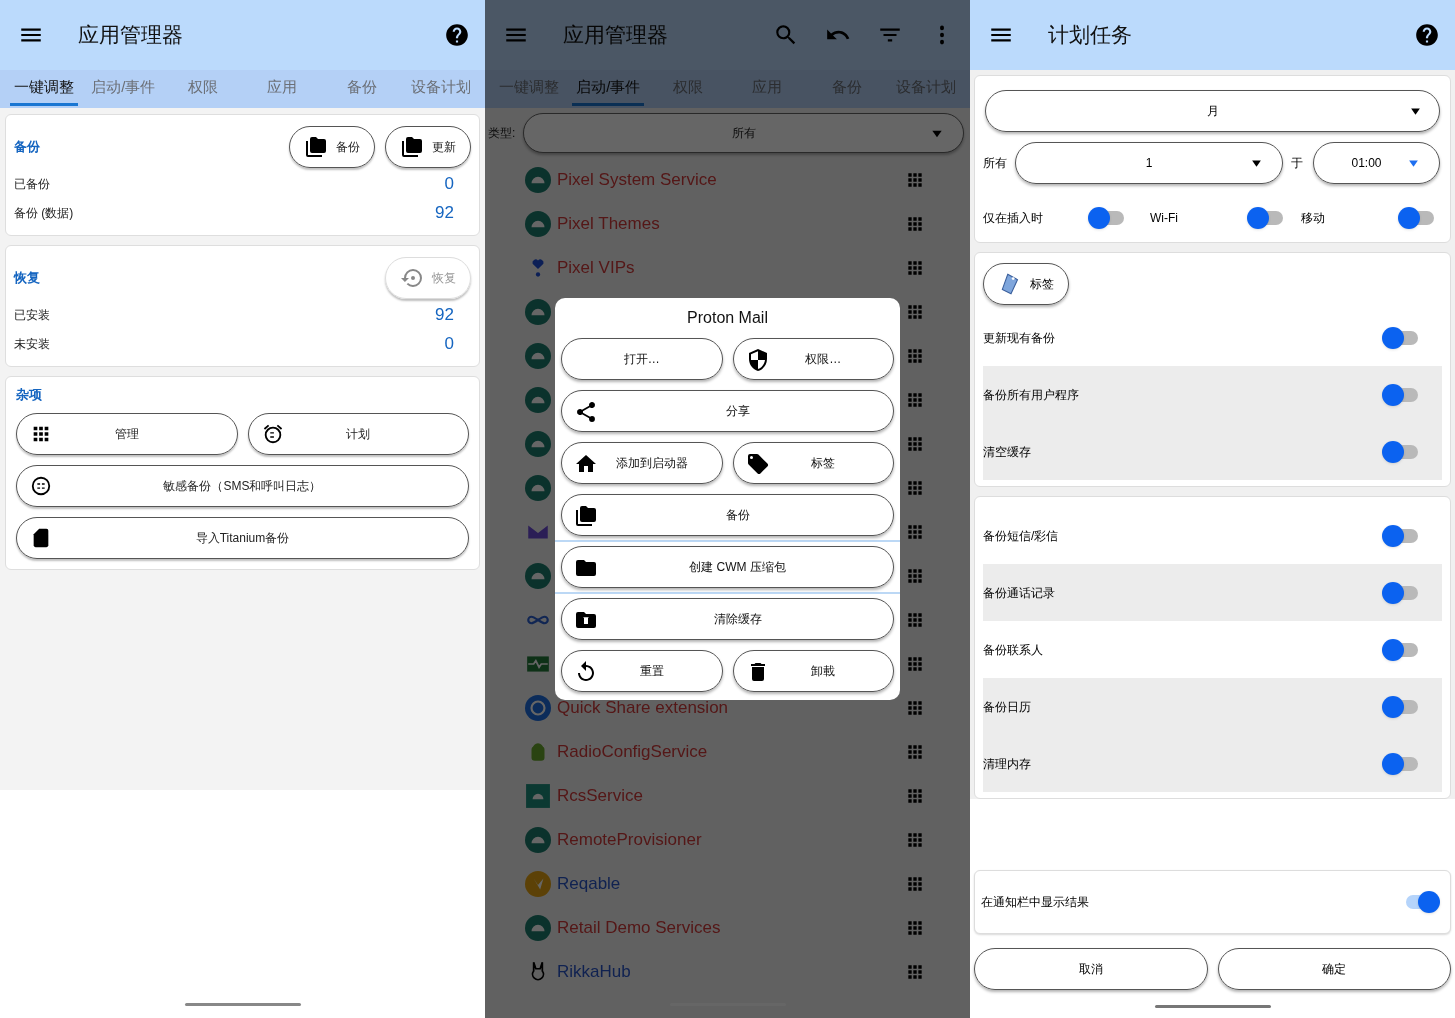 Image resolution: width=1455 pixels, height=1018 pixels. What do you see at coordinates (1013, 218) in the screenshot?
I see `toggle-label: 仅在插入时` at bounding box center [1013, 218].